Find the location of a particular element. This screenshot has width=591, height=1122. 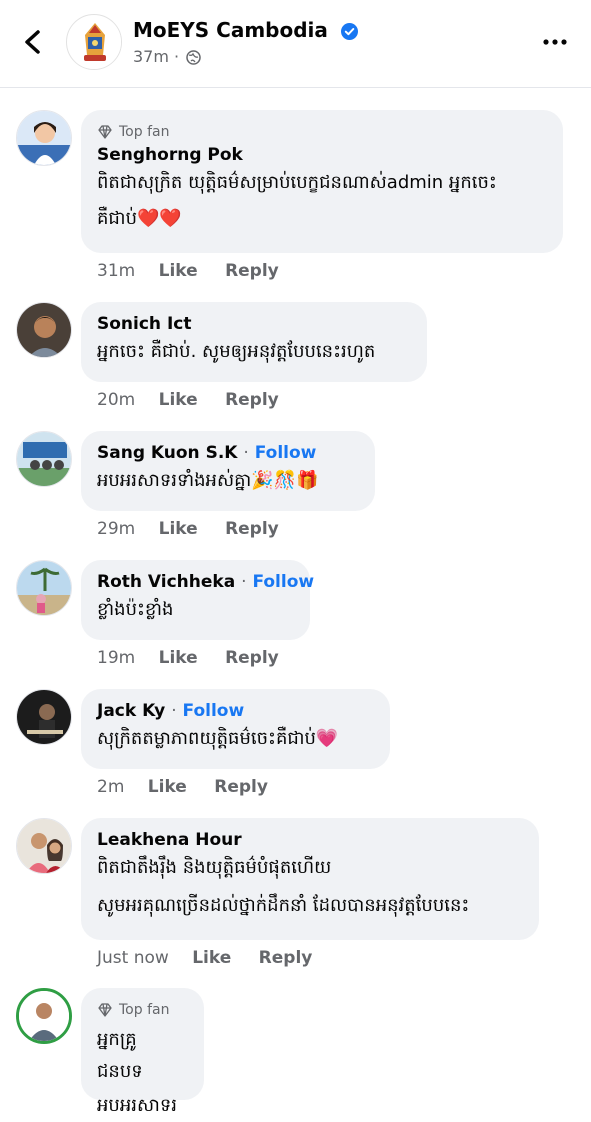

comment-actions: 29m Like Reply is located at coordinates (199, 529).